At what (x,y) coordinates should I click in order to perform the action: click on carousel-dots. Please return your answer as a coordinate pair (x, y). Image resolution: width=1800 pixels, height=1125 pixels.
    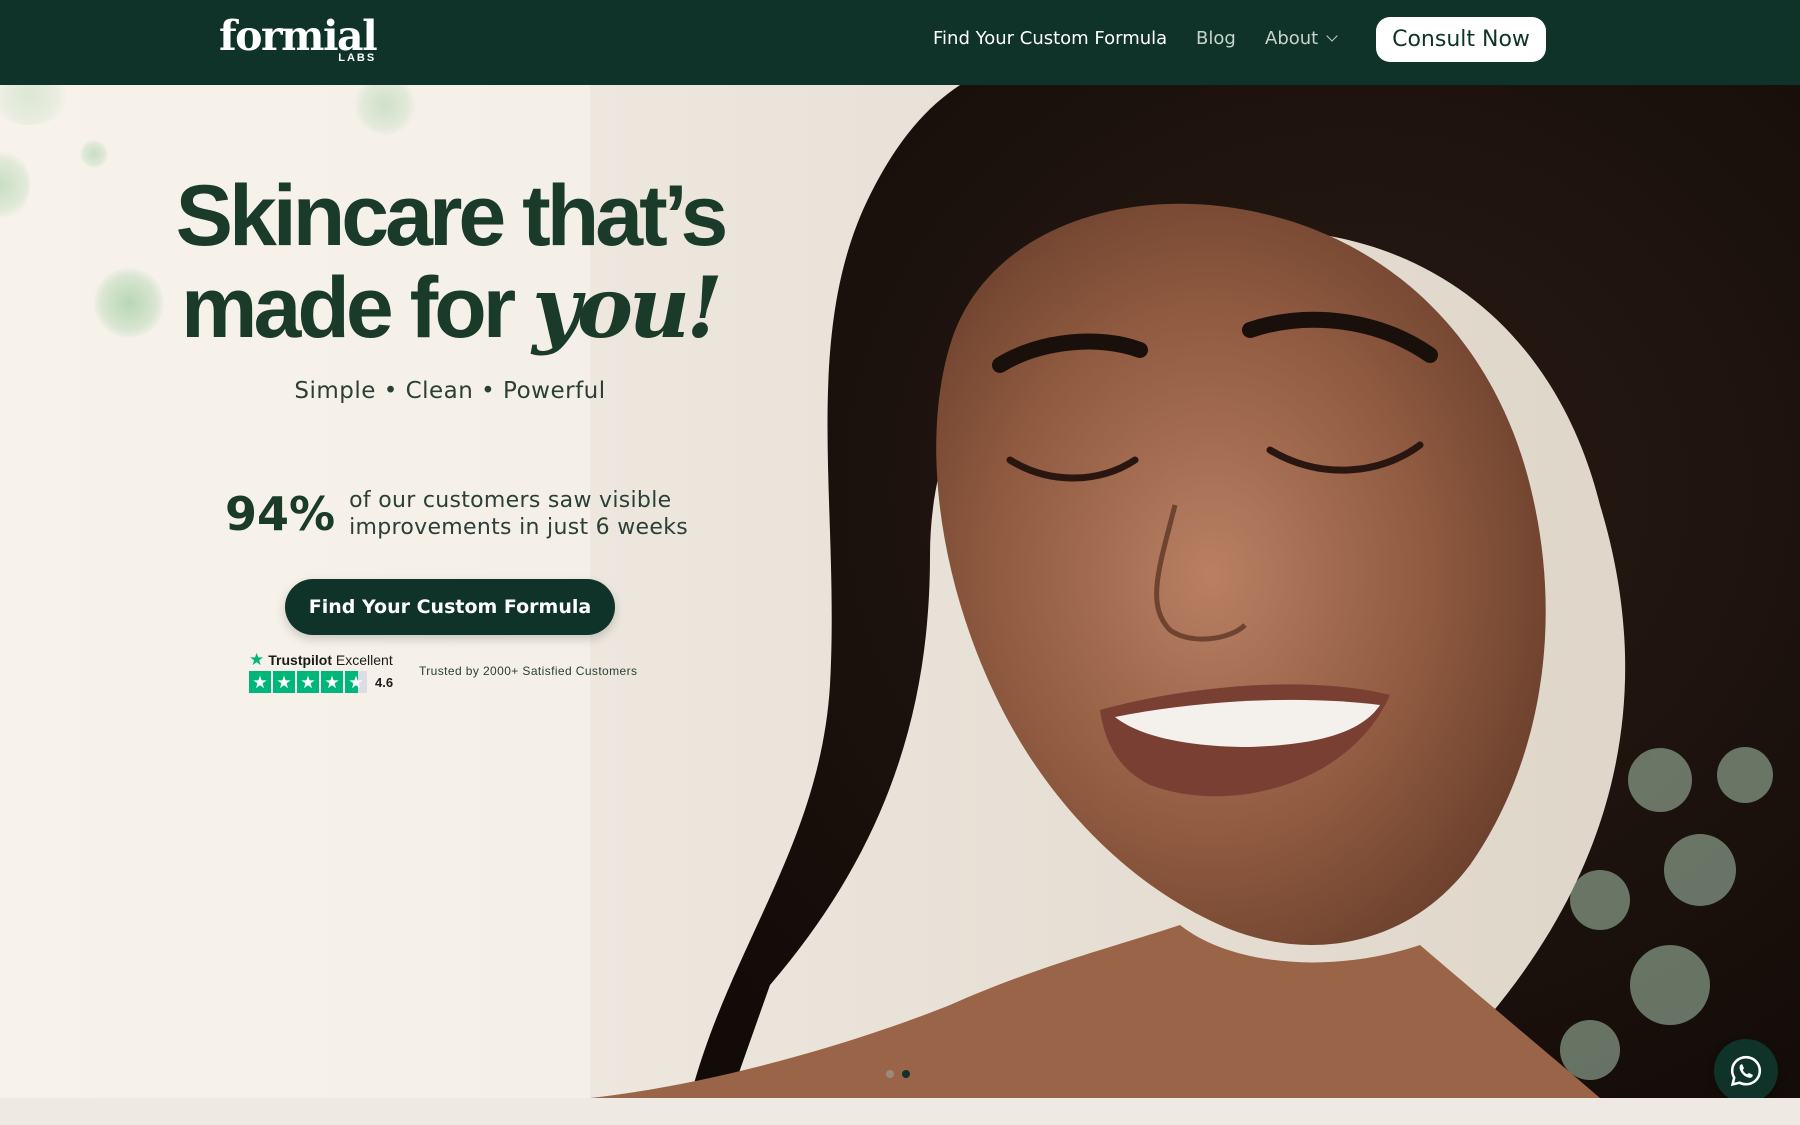
    Looking at the image, I should click on (898, 1074).